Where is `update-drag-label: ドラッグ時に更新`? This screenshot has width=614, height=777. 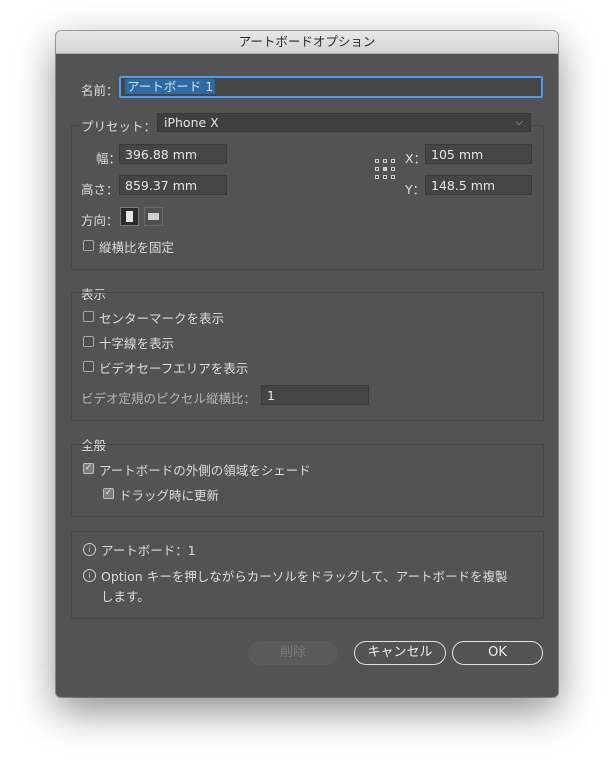
update-drag-label: ドラッグ時に更新 is located at coordinates (169, 495).